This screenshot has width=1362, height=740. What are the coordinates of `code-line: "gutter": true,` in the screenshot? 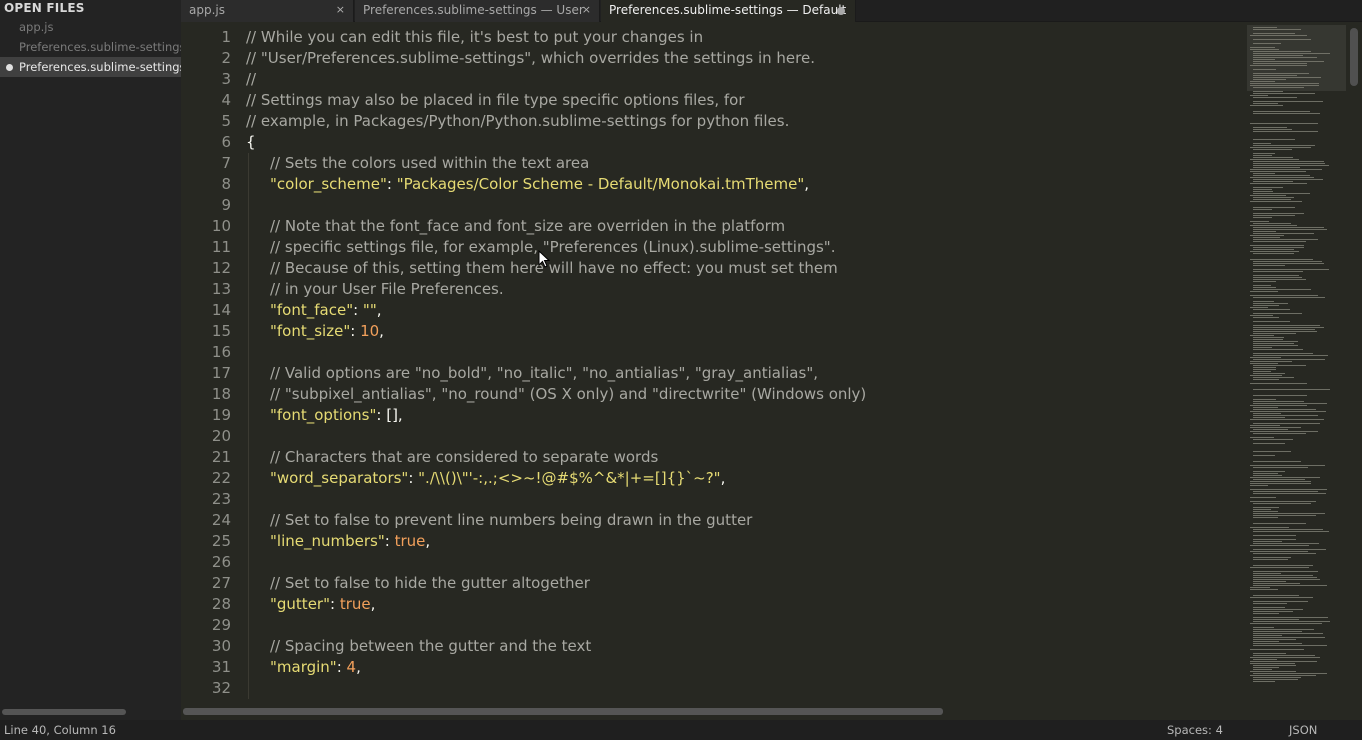 It's located at (322, 604).